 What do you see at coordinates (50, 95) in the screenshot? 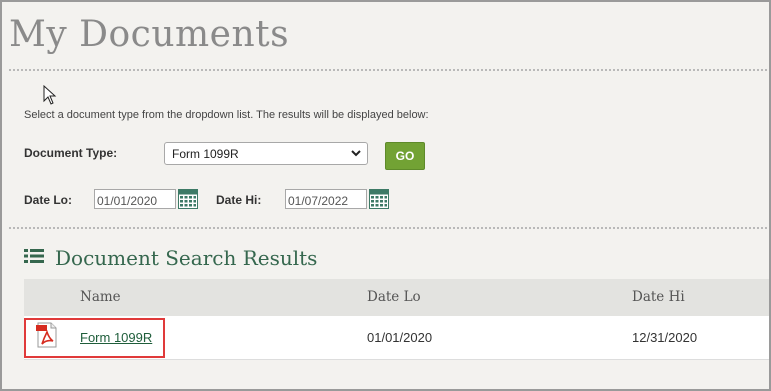
I see `mouse-cursor-icon` at bounding box center [50, 95].